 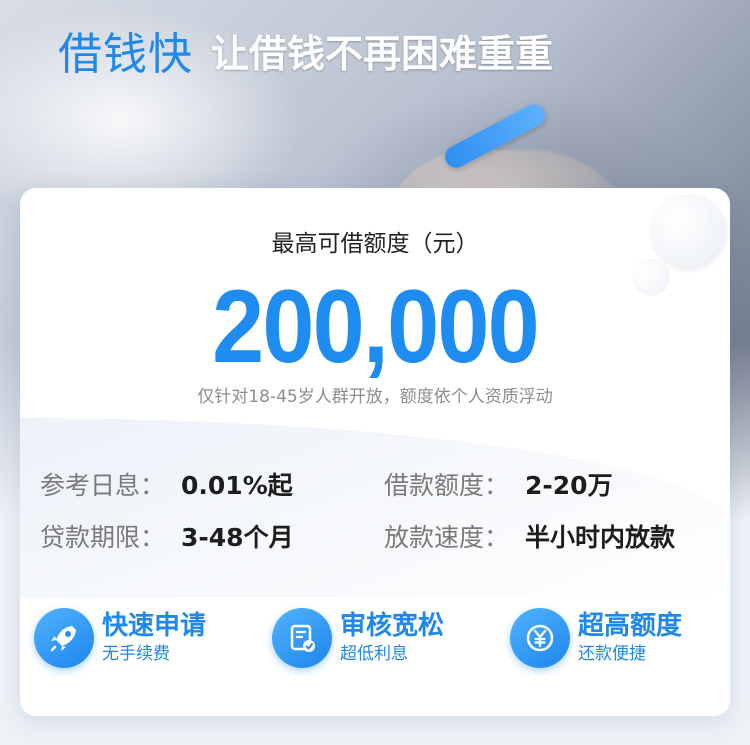 What do you see at coordinates (569, 485) in the screenshot?
I see `loan-amount-value: 2-20万` at bounding box center [569, 485].